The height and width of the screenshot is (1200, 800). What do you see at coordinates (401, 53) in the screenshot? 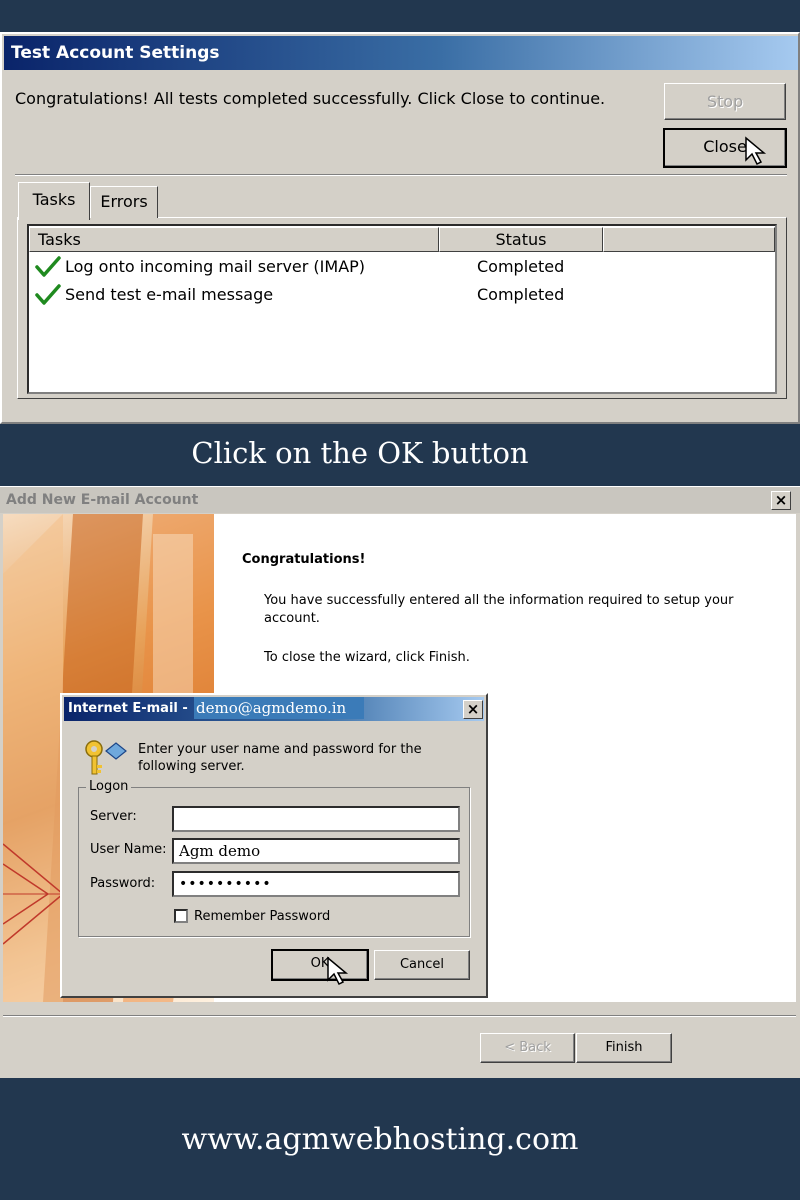
I see `dialog-title: Test Account Settings` at bounding box center [401, 53].